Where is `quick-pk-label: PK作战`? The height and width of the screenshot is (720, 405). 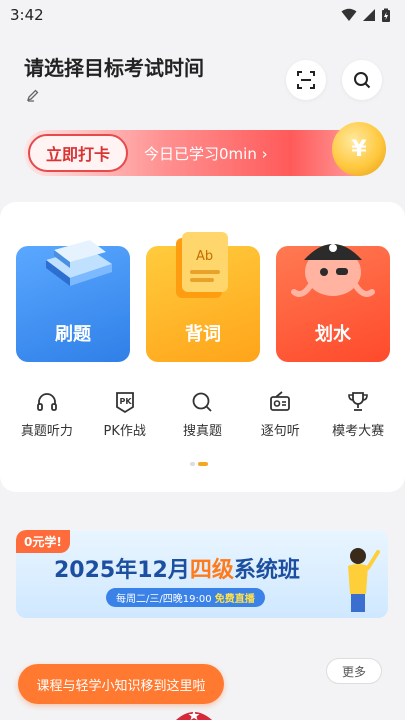 quick-pk-label: PK作战 is located at coordinates (124, 431).